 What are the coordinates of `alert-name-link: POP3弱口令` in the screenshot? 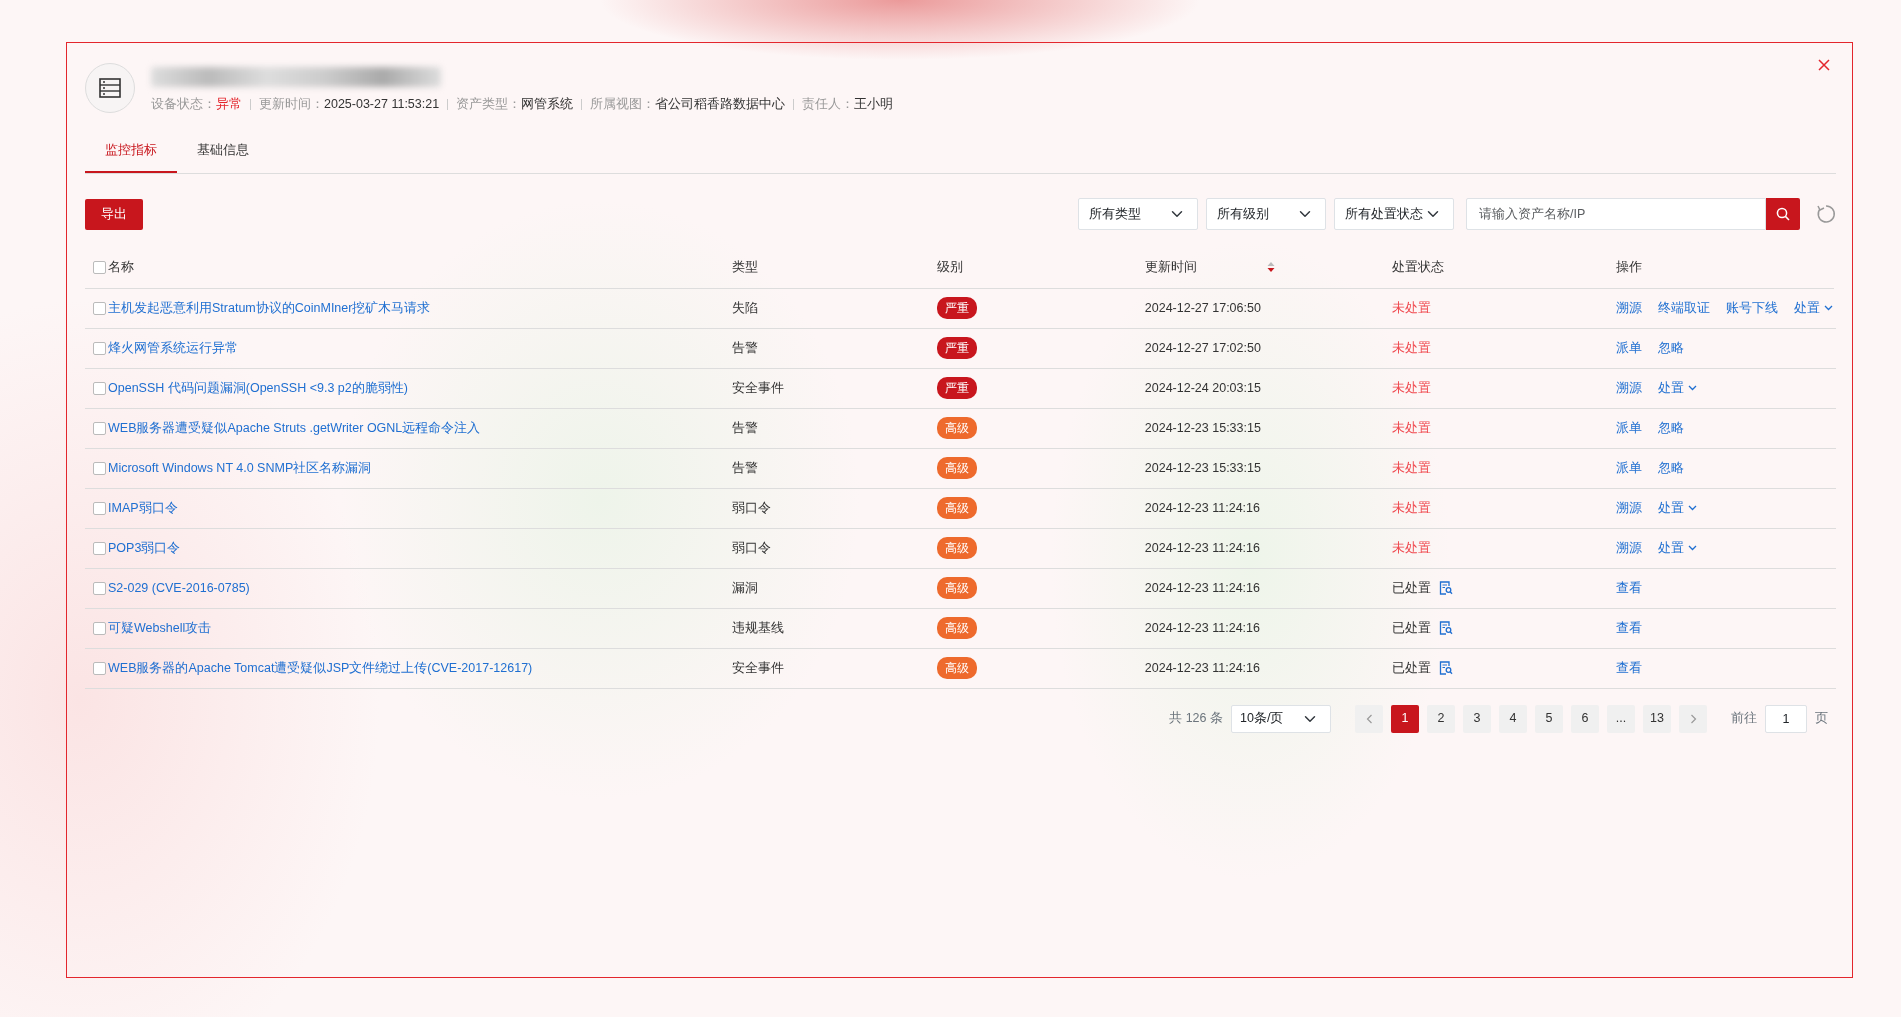 It's located at (144, 547).